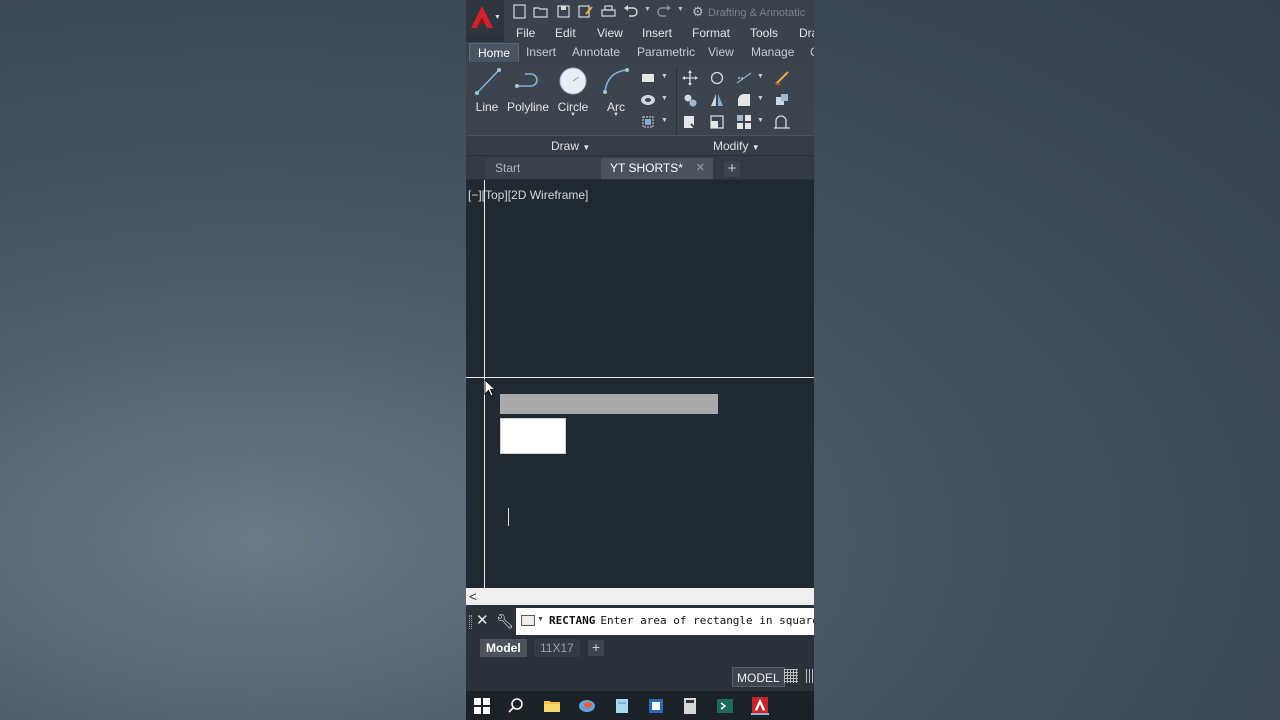 The image size is (1280, 720). Describe the element at coordinates (664, 76) in the screenshot. I see `rectangle-dropdown-icon: ▼` at that location.